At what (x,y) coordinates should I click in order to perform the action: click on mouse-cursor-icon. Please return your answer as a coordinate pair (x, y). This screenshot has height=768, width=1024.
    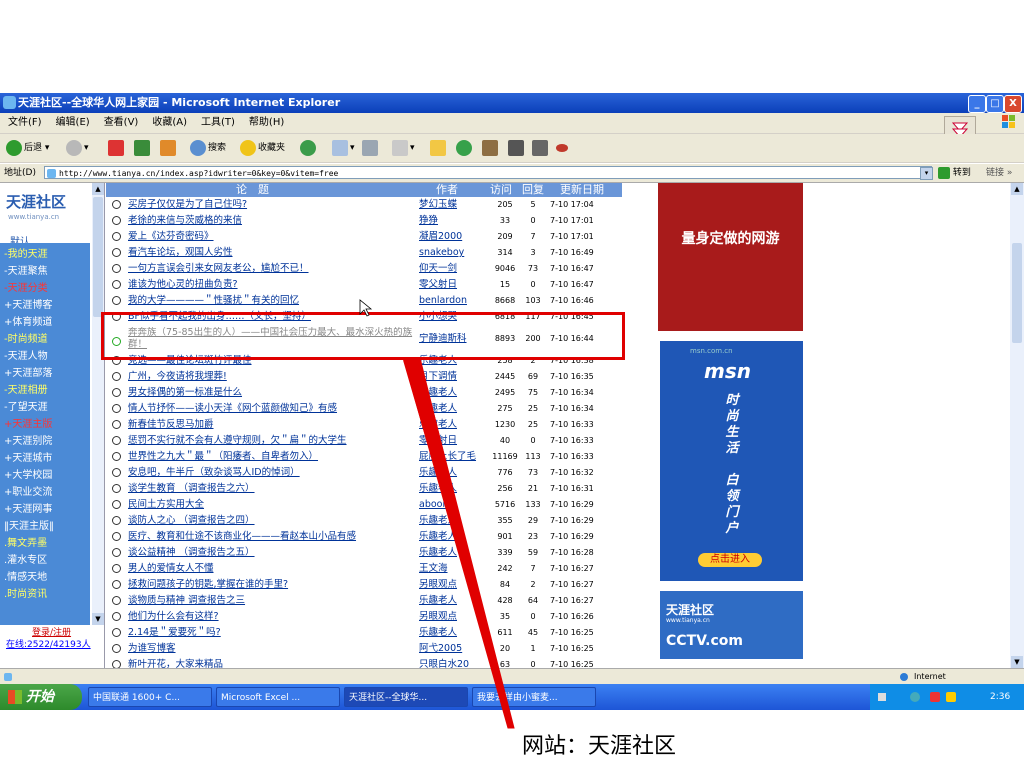
    Looking at the image, I should click on (366, 308).